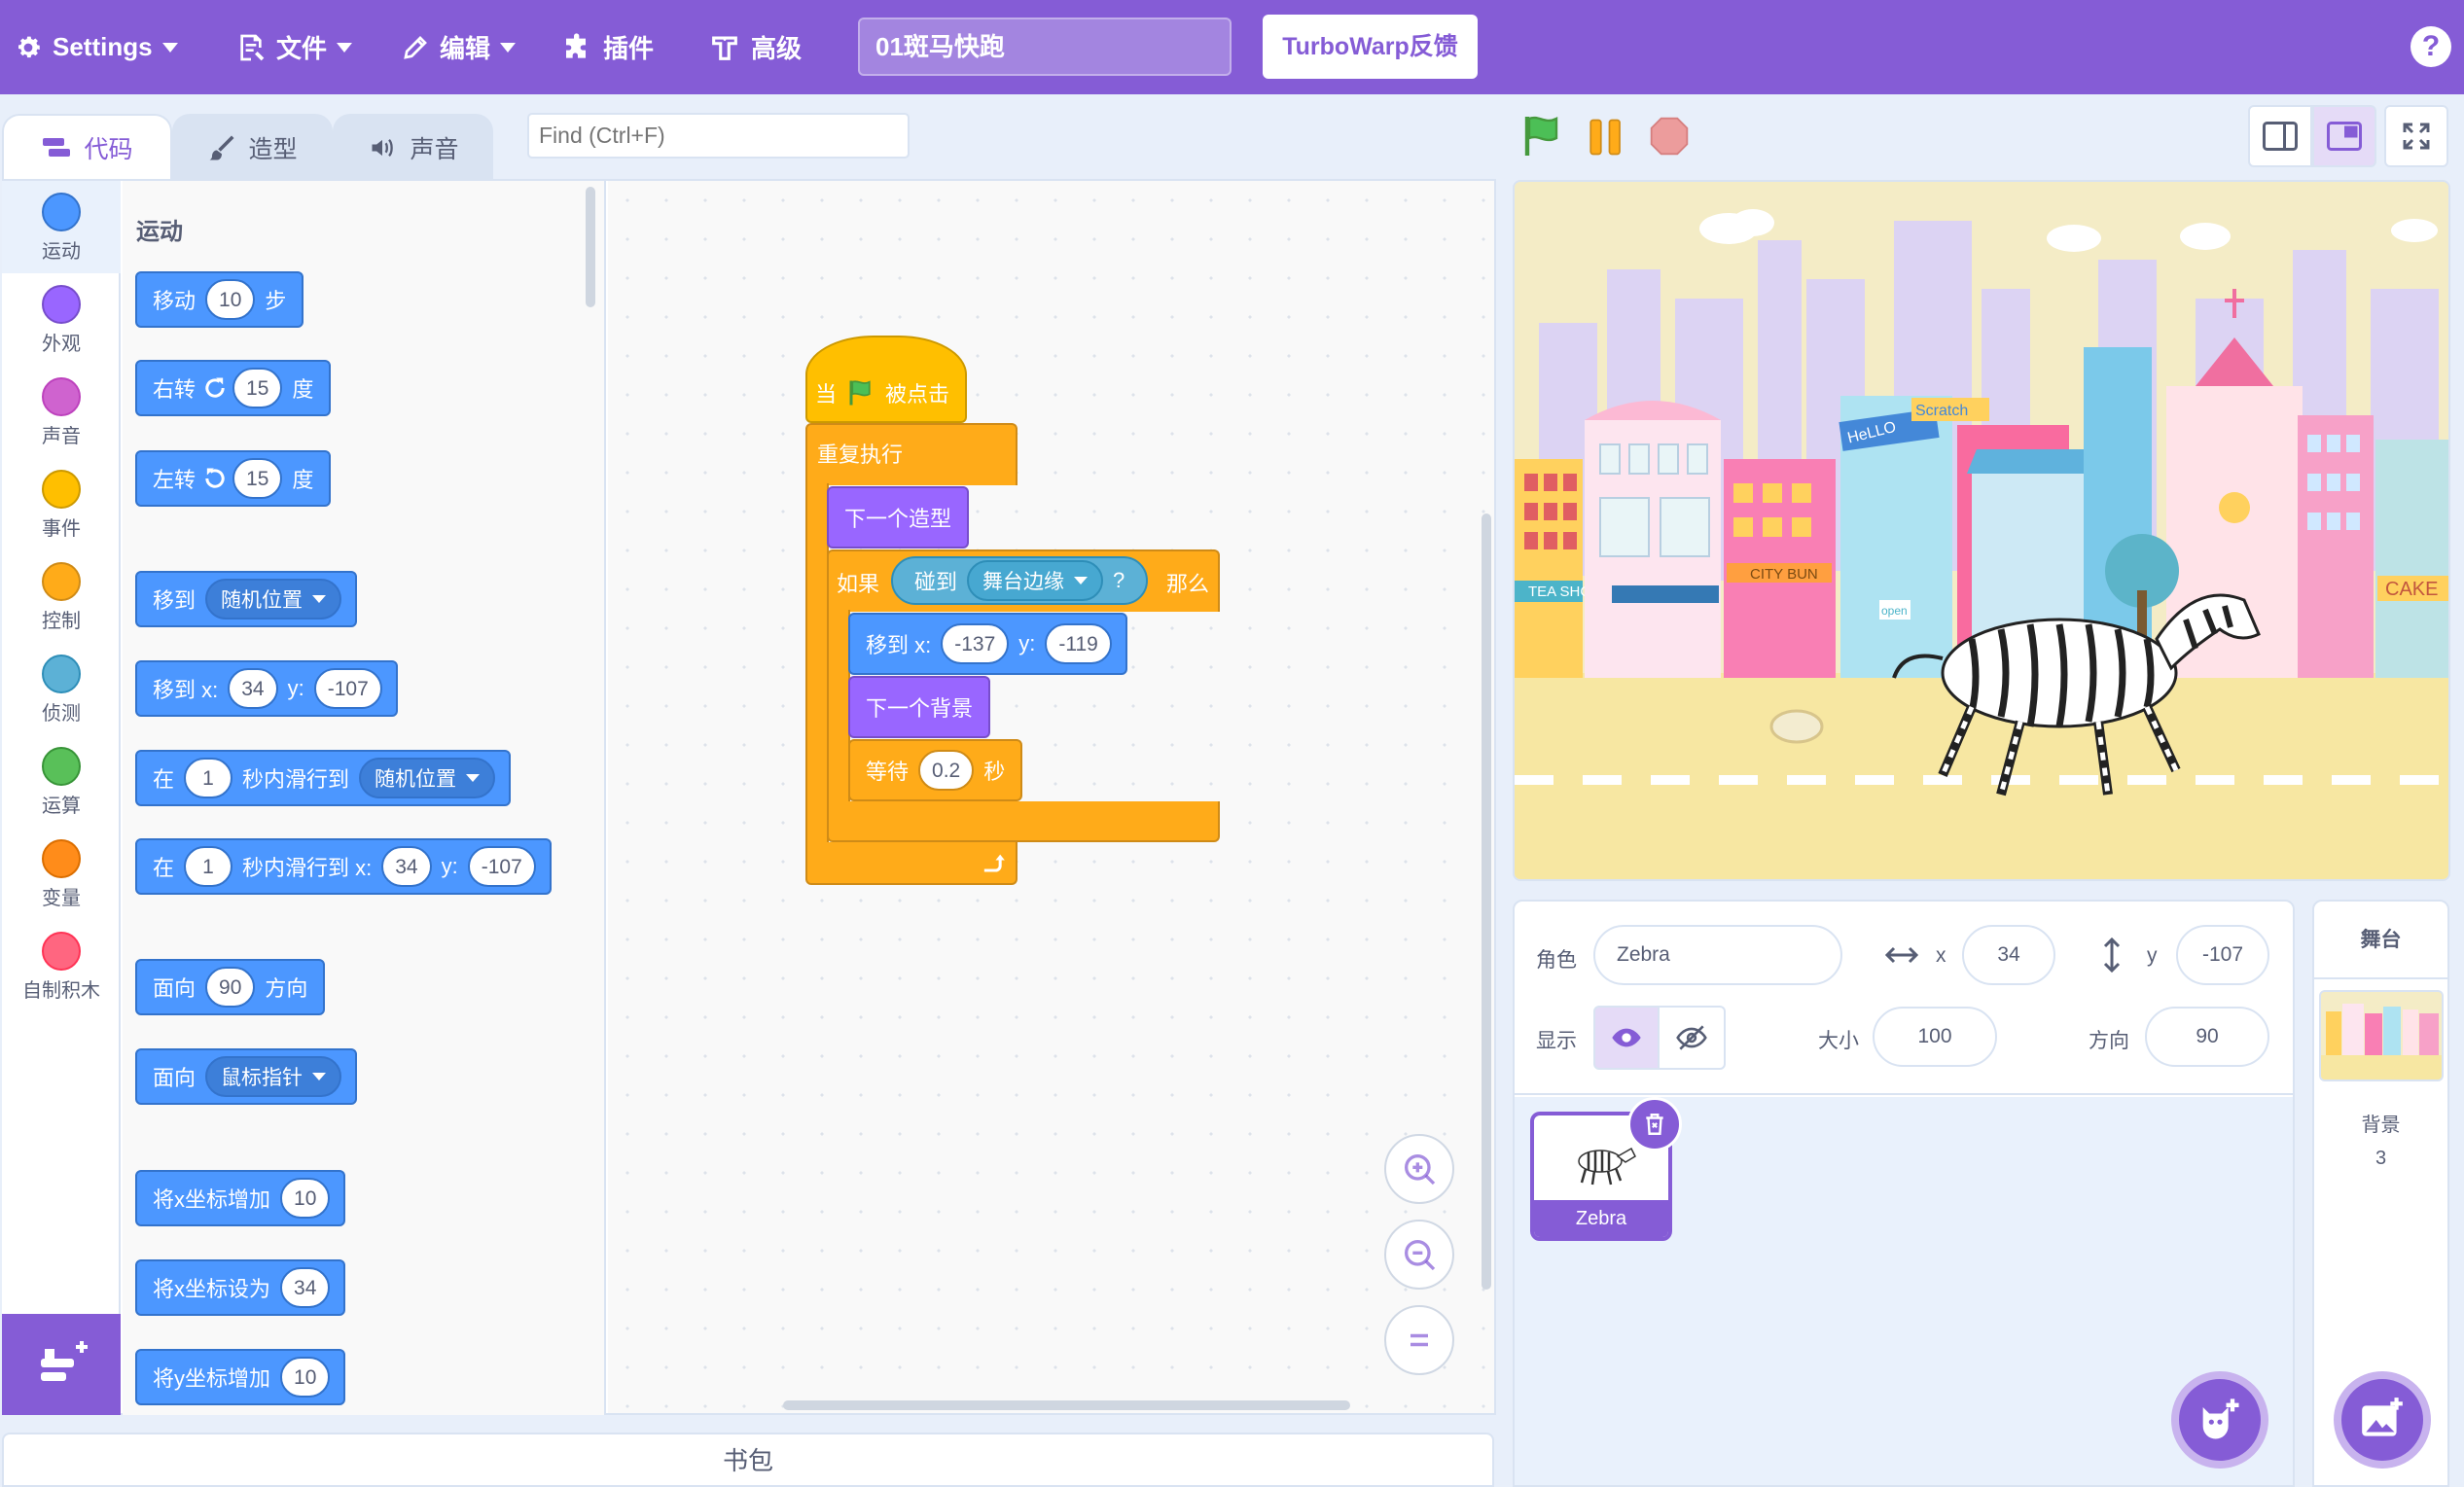 The height and width of the screenshot is (1487, 2464). What do you see at coordinates (946, 770) in the screenshot?
I see `block-number-input: 0.2` at bounding box center [946, 770].